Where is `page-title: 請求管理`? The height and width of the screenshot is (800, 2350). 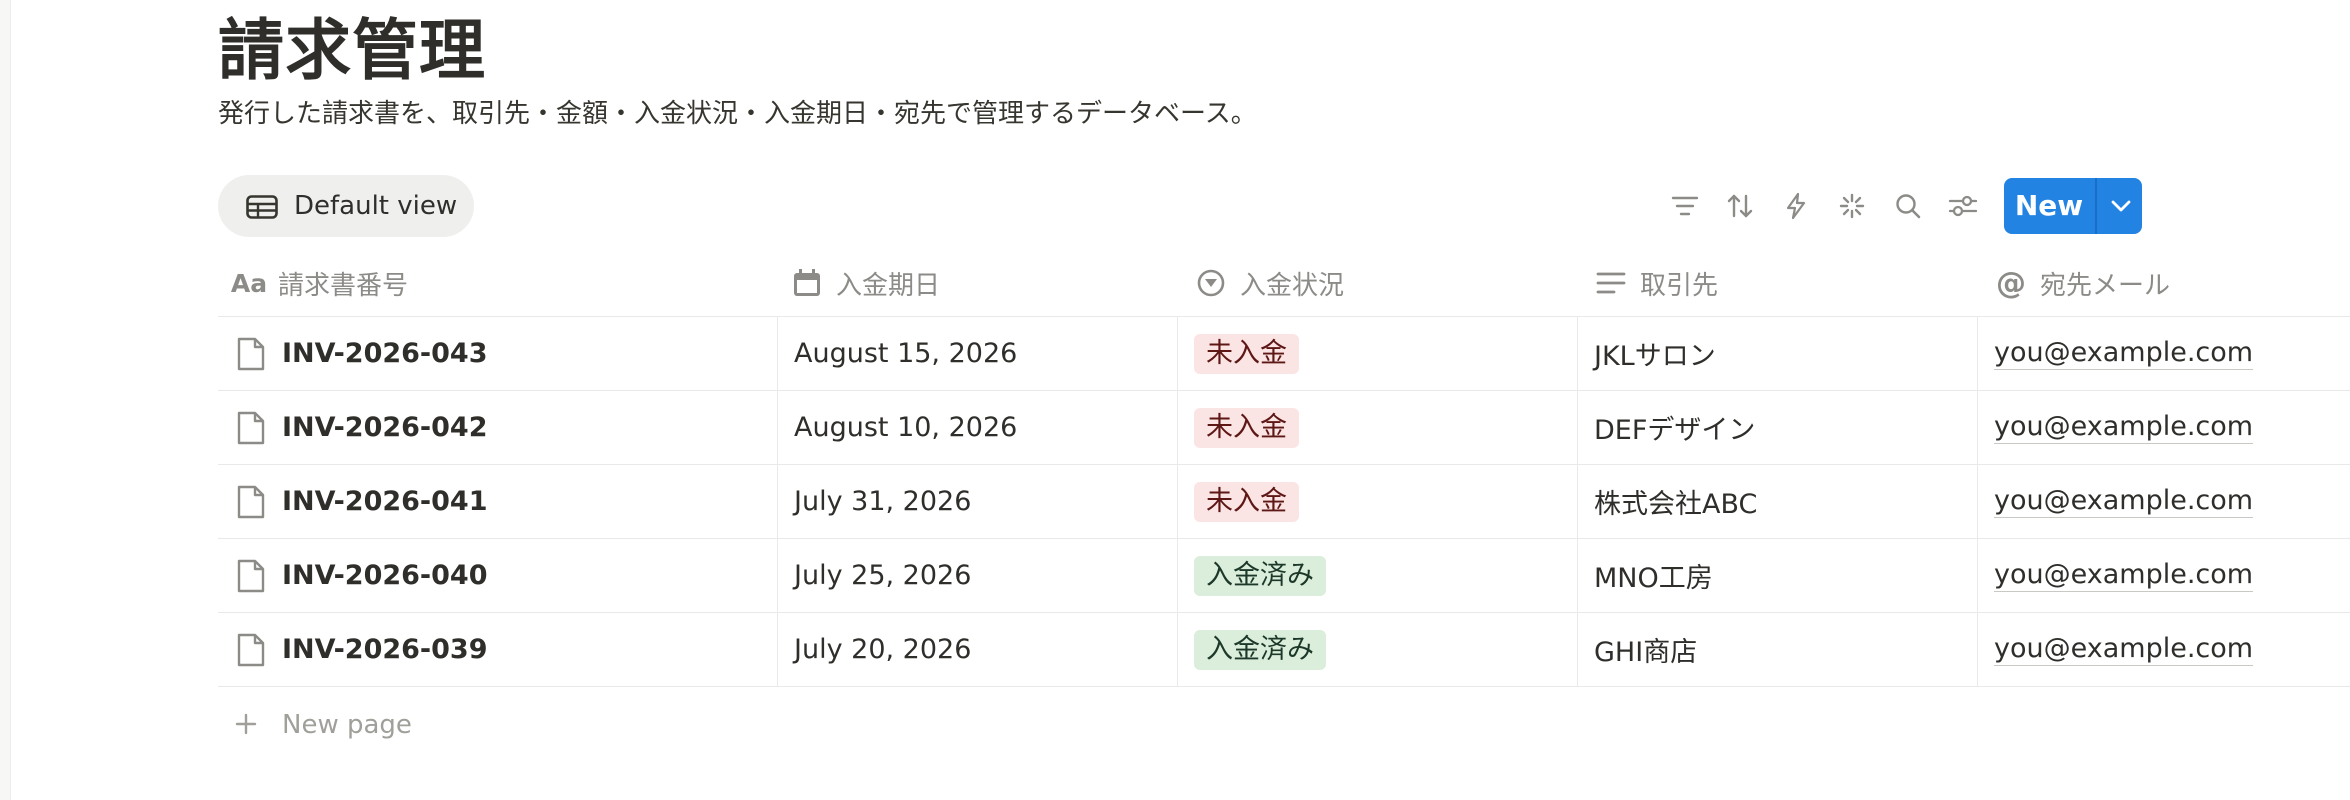
page-title: 請求管理 is located at coordinates (352, 50).